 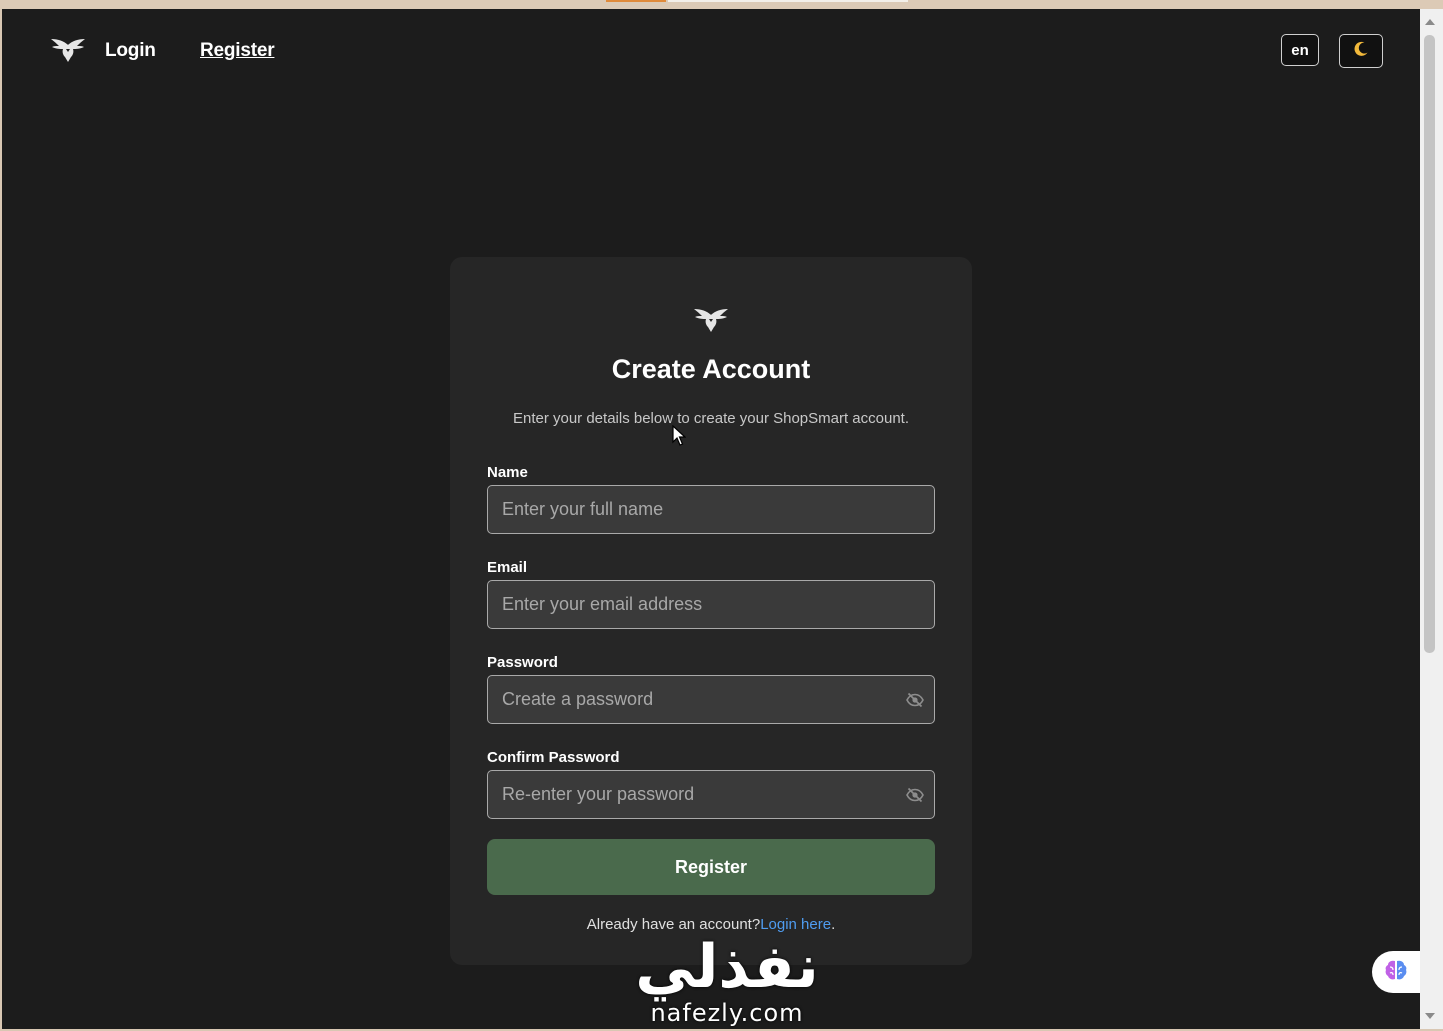 I want to click on mouse-cursor-icon, so click(x=679, y=435).